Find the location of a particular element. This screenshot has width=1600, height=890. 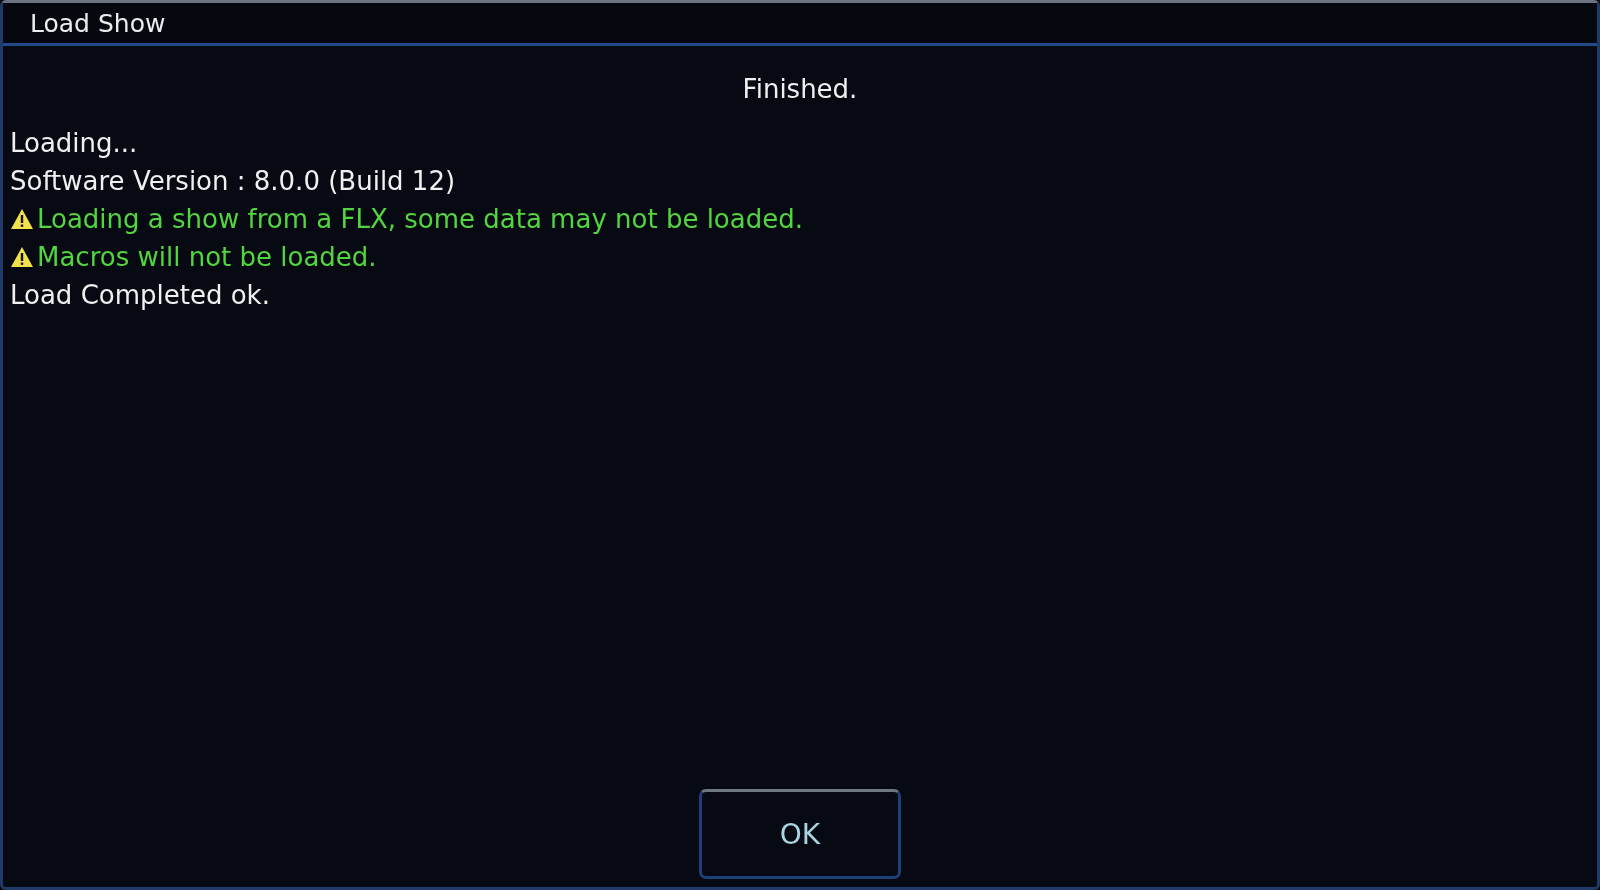

log-line: Load Completed ok. is located at coordinates (140, 295).